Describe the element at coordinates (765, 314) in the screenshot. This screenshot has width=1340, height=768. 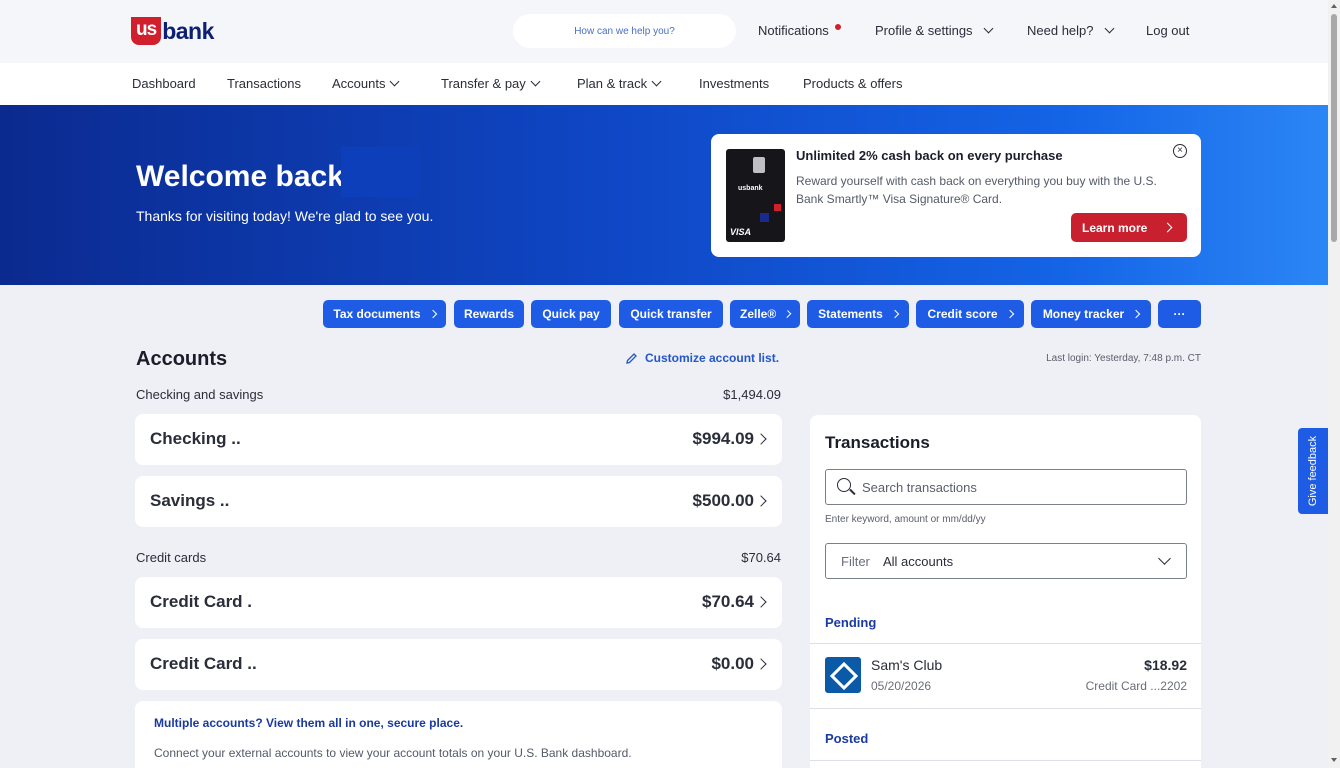
I see `quick-zelle: Zelle®` at that location.